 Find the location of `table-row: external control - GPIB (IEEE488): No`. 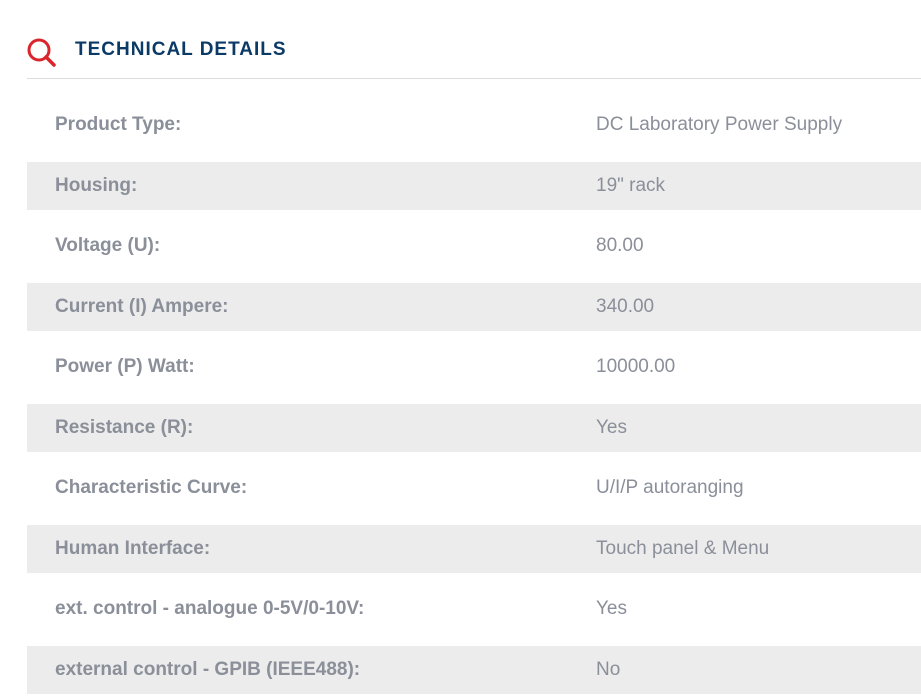

table-row: external control - GPIB (IEEE488): No is located at coordinates (474, 669).